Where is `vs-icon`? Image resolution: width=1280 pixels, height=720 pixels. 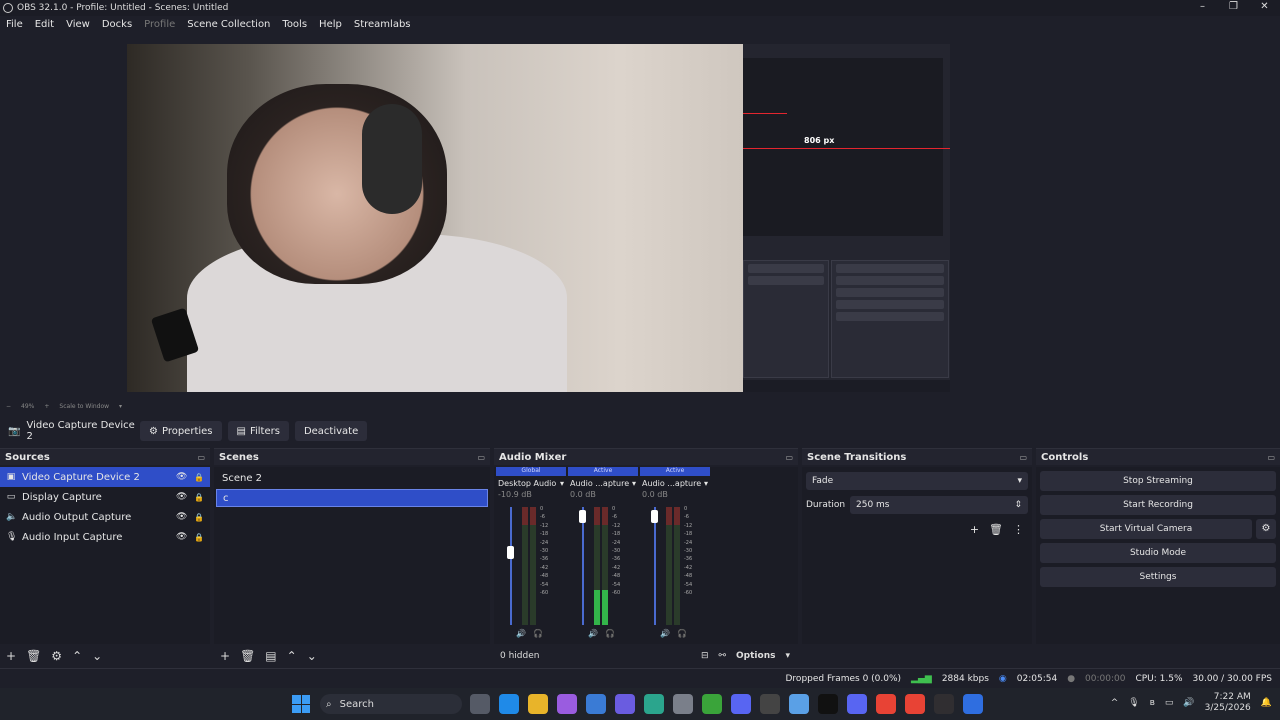 vs-icon is located at coordinates (625, 704).